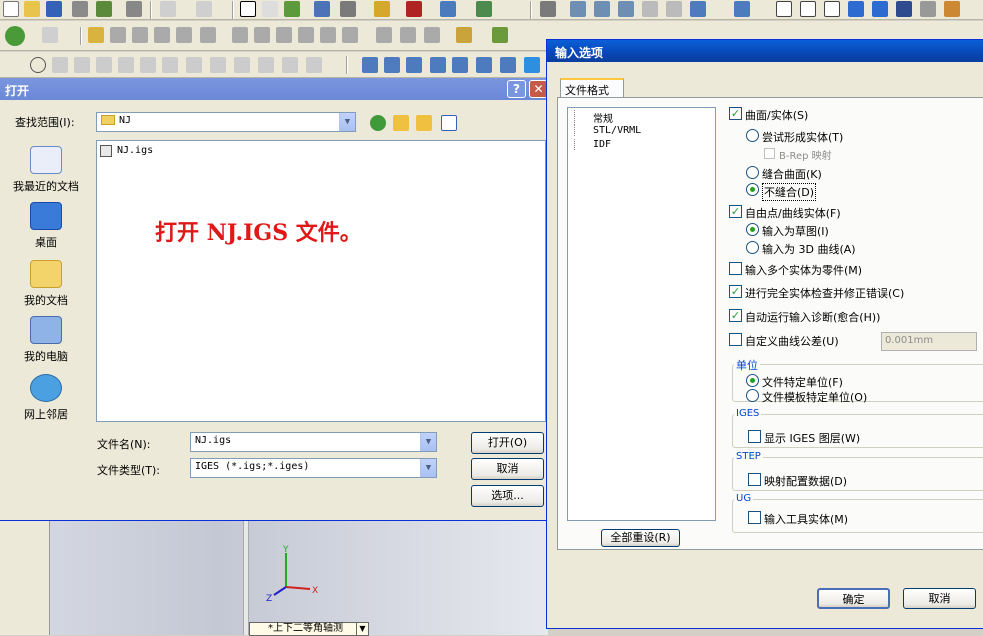  I want to click on view-name-tab: *上下二等角轴测 ▼, so click(309, 629).